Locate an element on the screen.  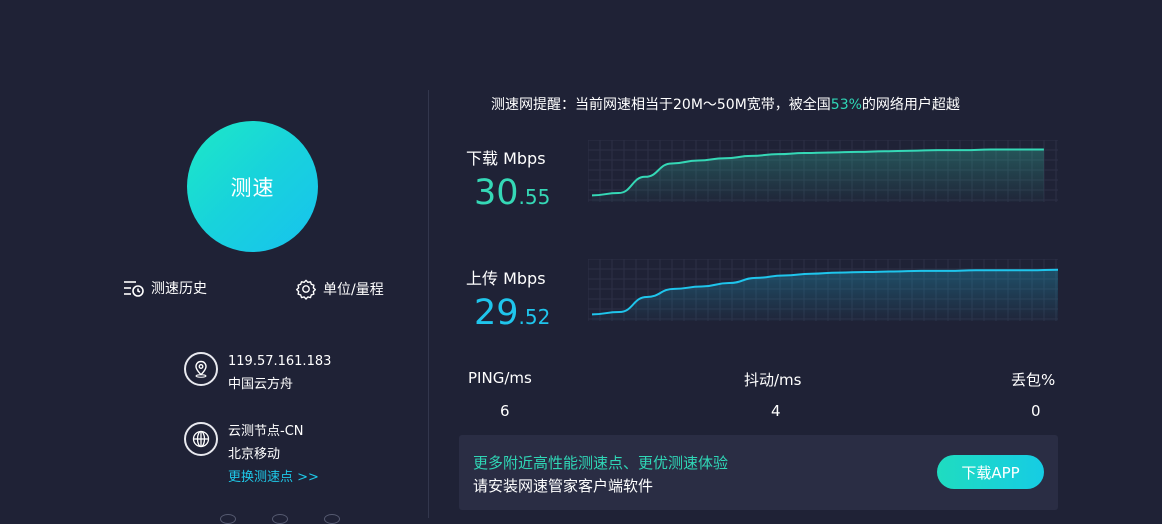
upload-label: 上传 Mbps is located at coordinates (506, 278).